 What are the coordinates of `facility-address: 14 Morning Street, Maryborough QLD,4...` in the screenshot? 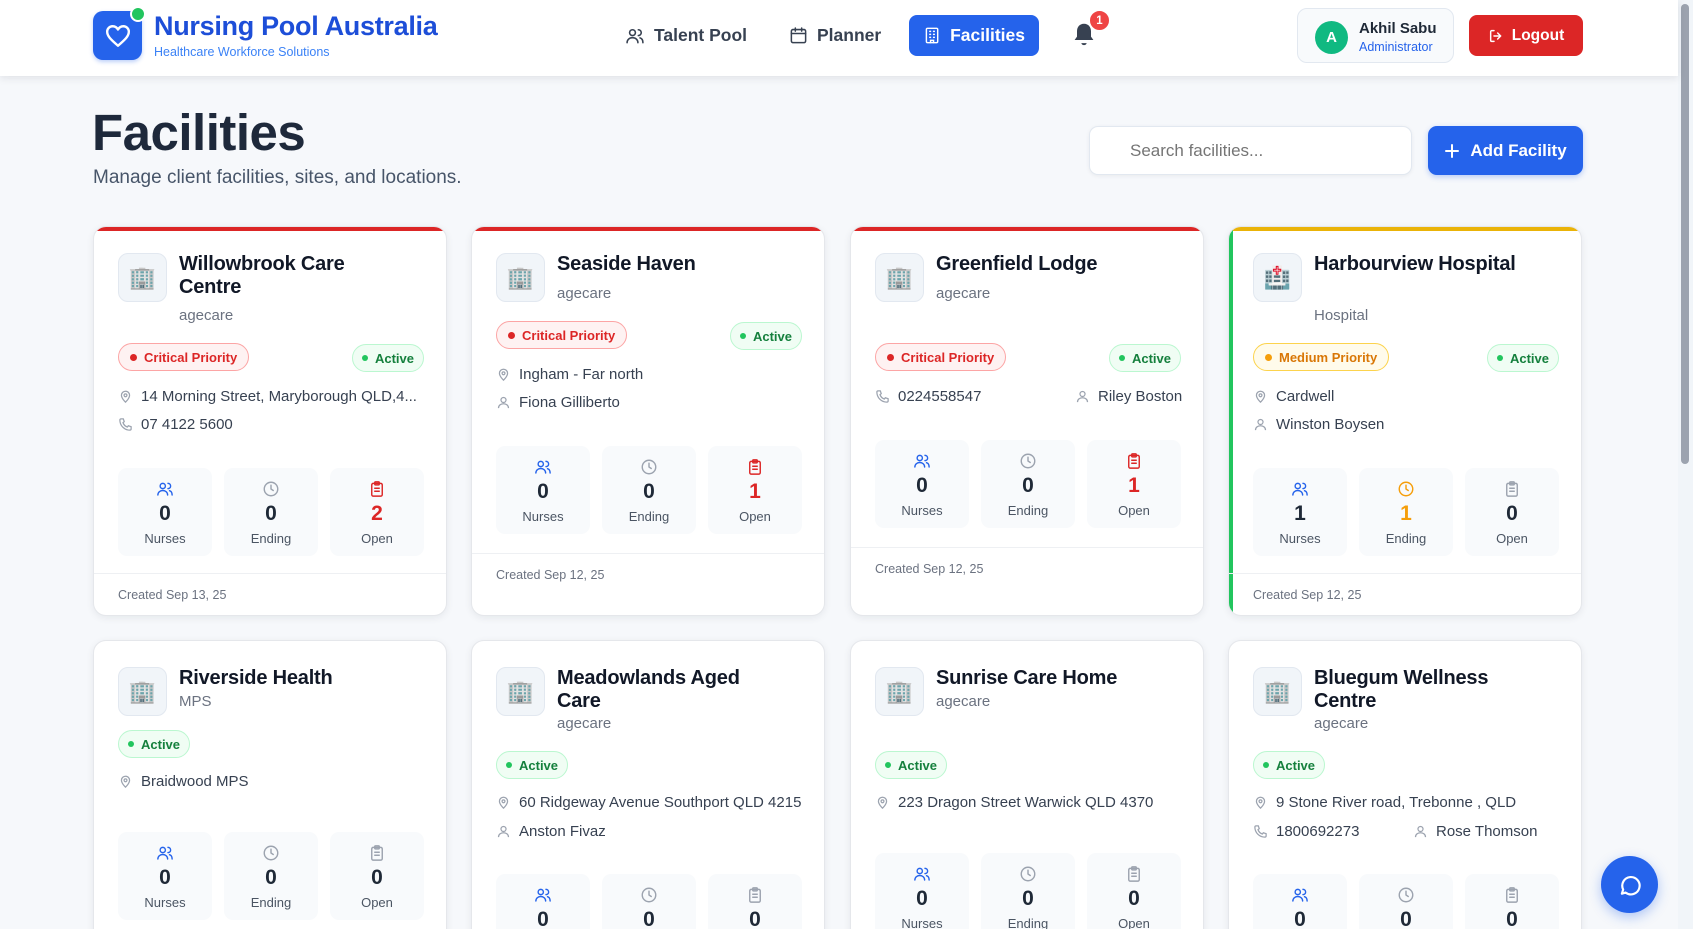 It's located at (267, 396).